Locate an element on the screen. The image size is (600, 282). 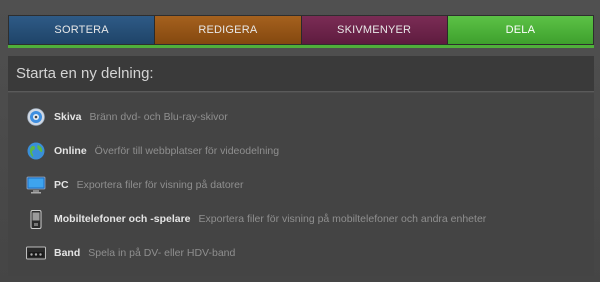
mobile-phone-icon is located at coordinates (36, 219).